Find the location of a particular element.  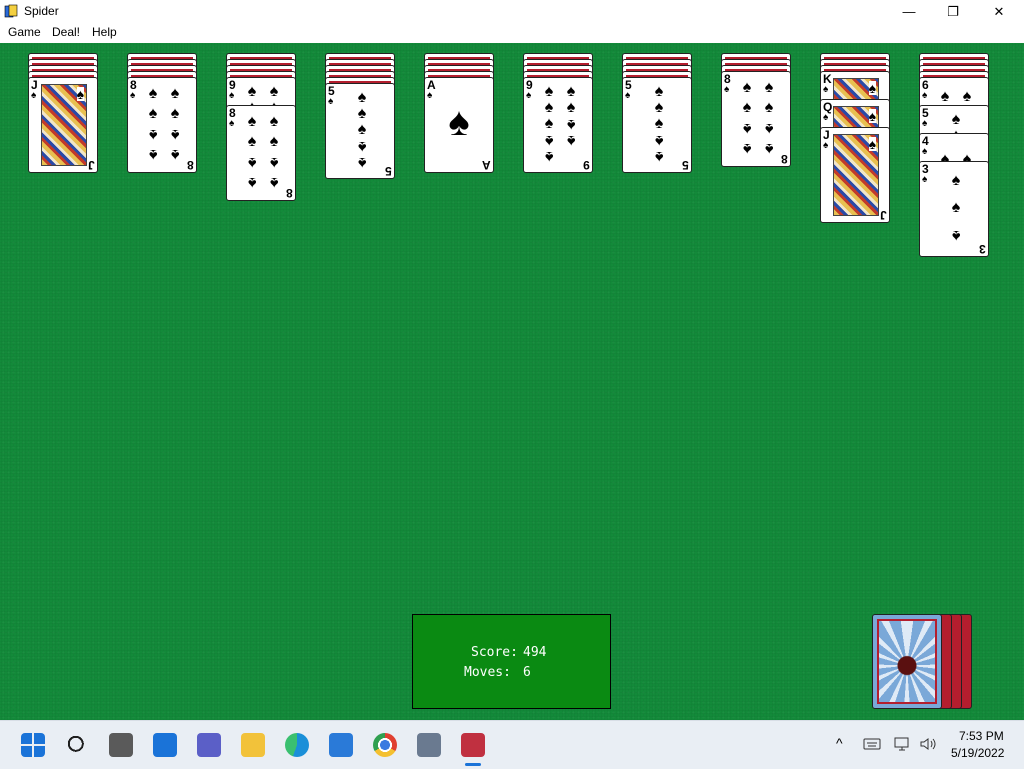

minimize-button: — is located at coordinates (909, 11).